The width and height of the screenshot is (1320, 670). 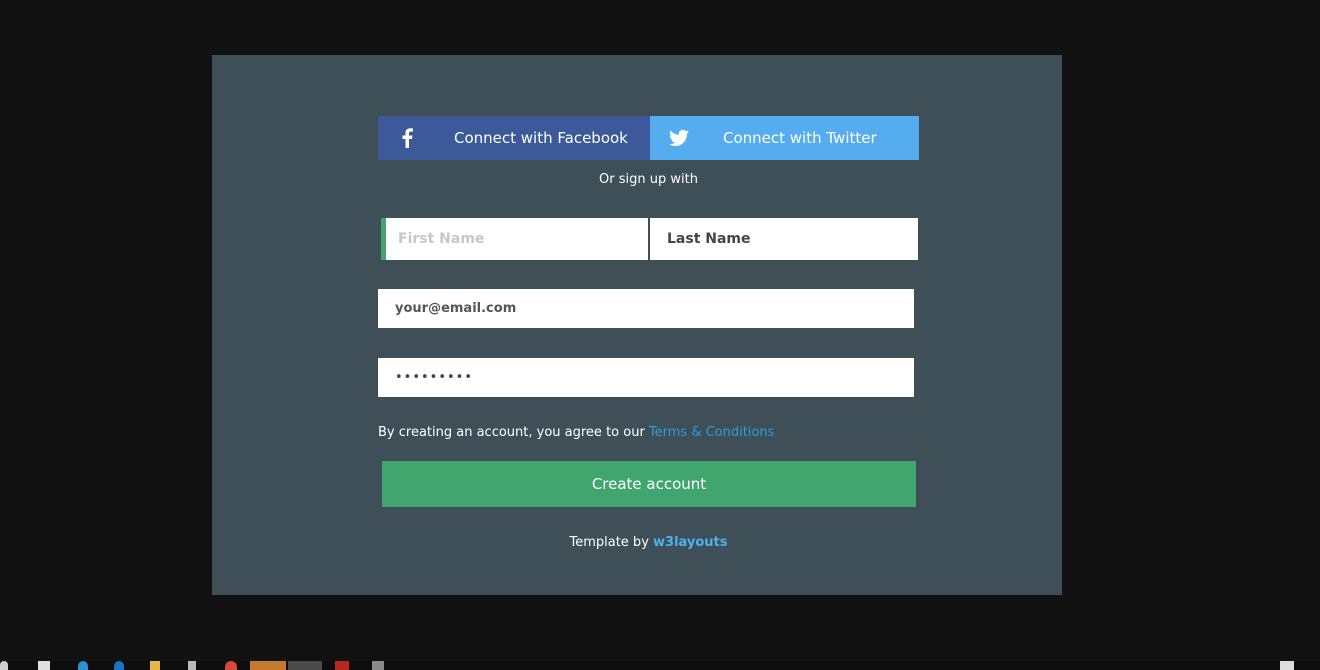 I want to click on facebook-button-label: Connect with Facebook, so click(x=541, y=138).